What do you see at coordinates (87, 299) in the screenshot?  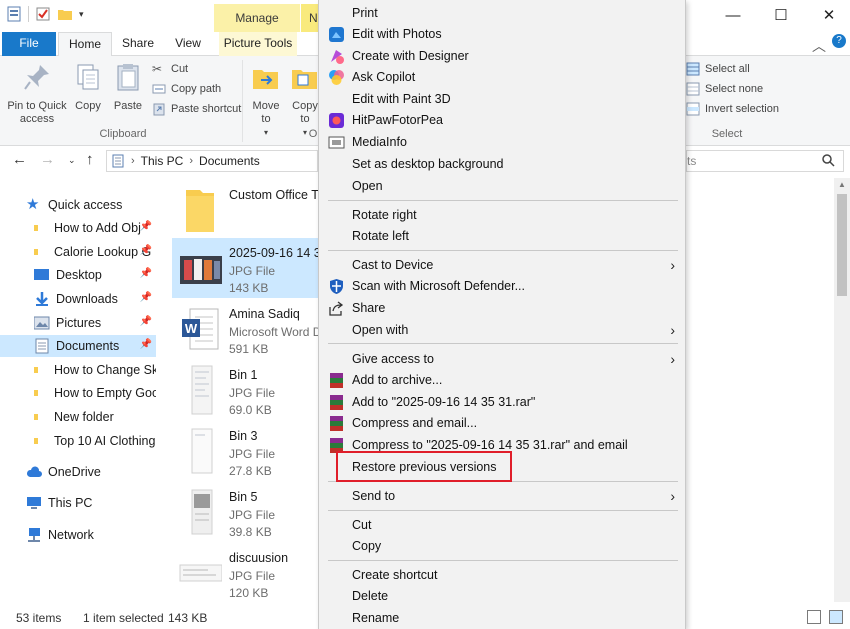 I see `nav-label: Downloads` at bounding box center [87, 299].